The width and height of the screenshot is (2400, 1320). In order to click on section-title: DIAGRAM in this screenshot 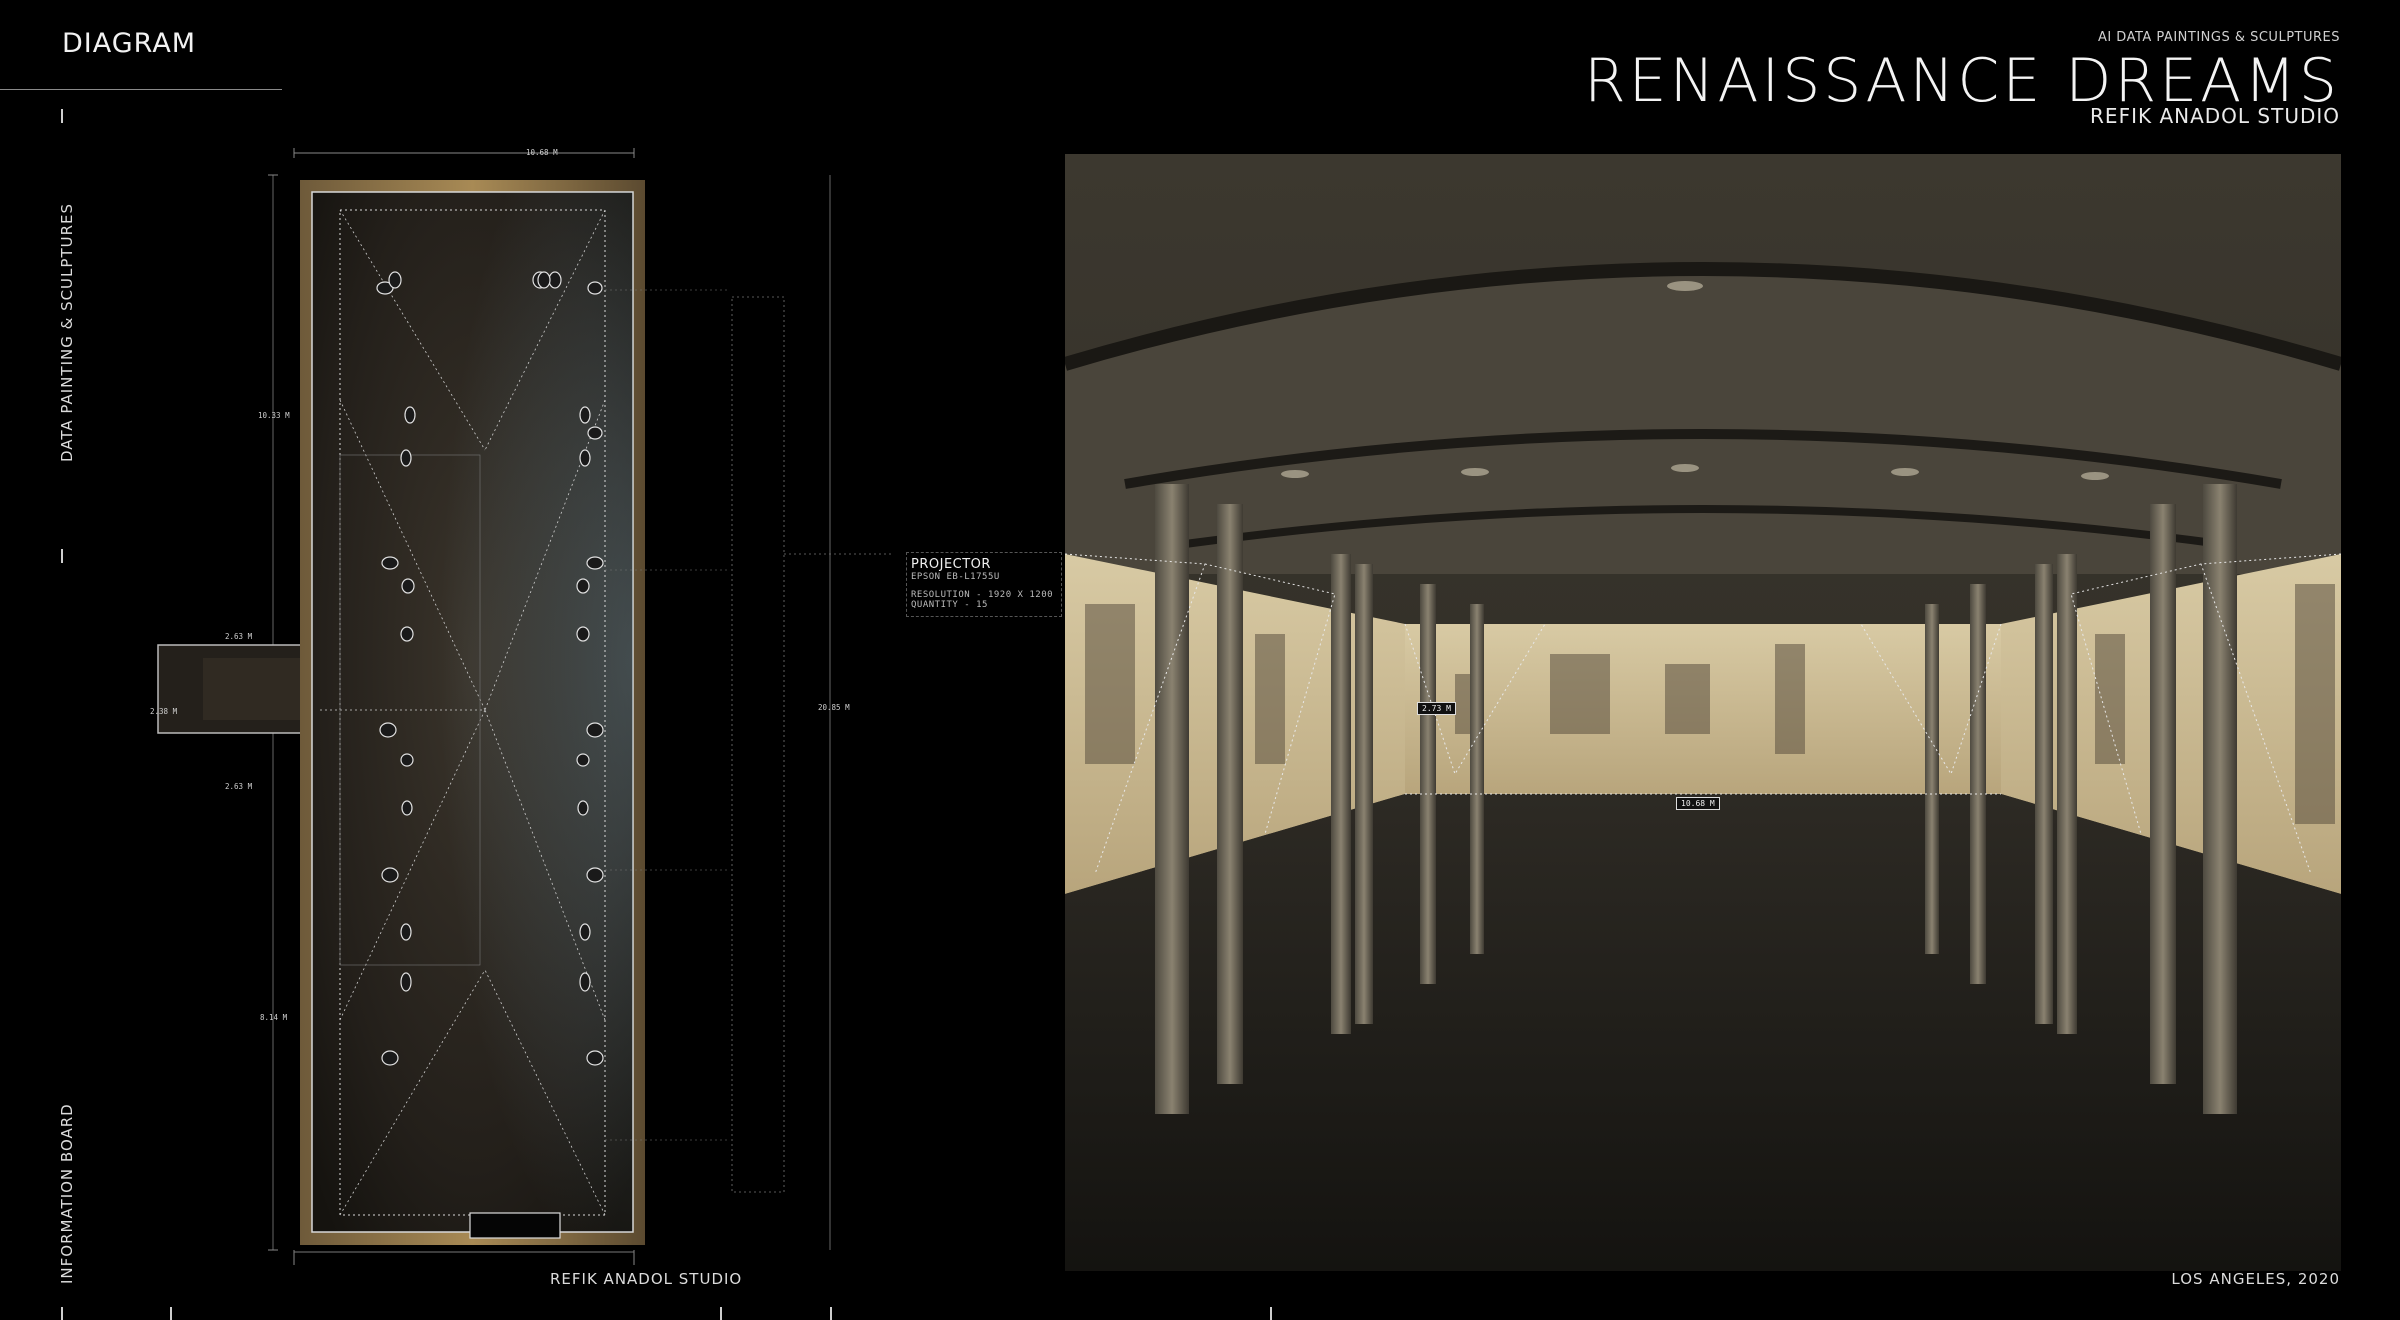, I will do `click(129, 43)`.